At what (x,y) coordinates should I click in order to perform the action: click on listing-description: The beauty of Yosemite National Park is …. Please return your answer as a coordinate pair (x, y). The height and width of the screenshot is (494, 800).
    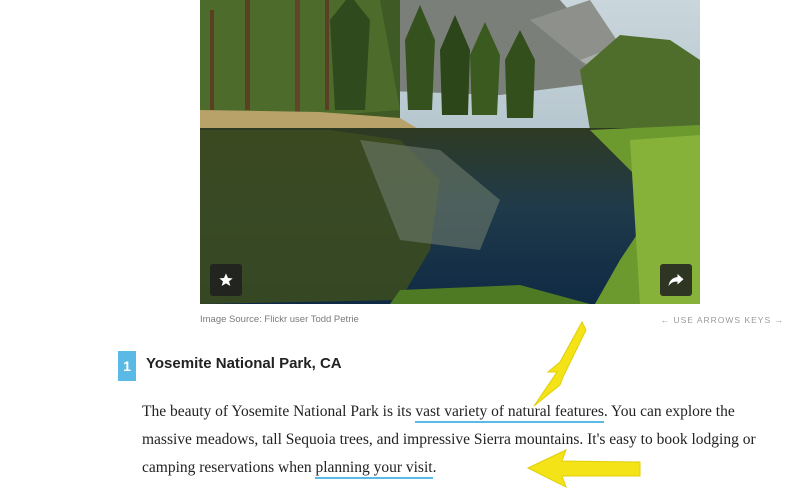
    Looking at the image, I should click on (452, 440).